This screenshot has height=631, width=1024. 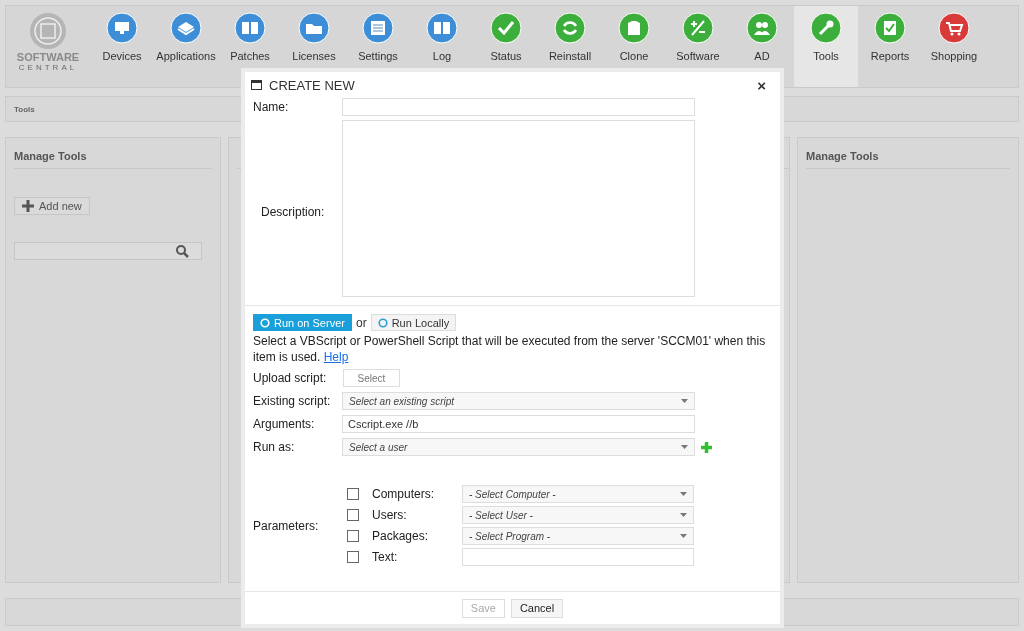 I want to click on dialog-button: Cancel, so click(x=537, y=608).